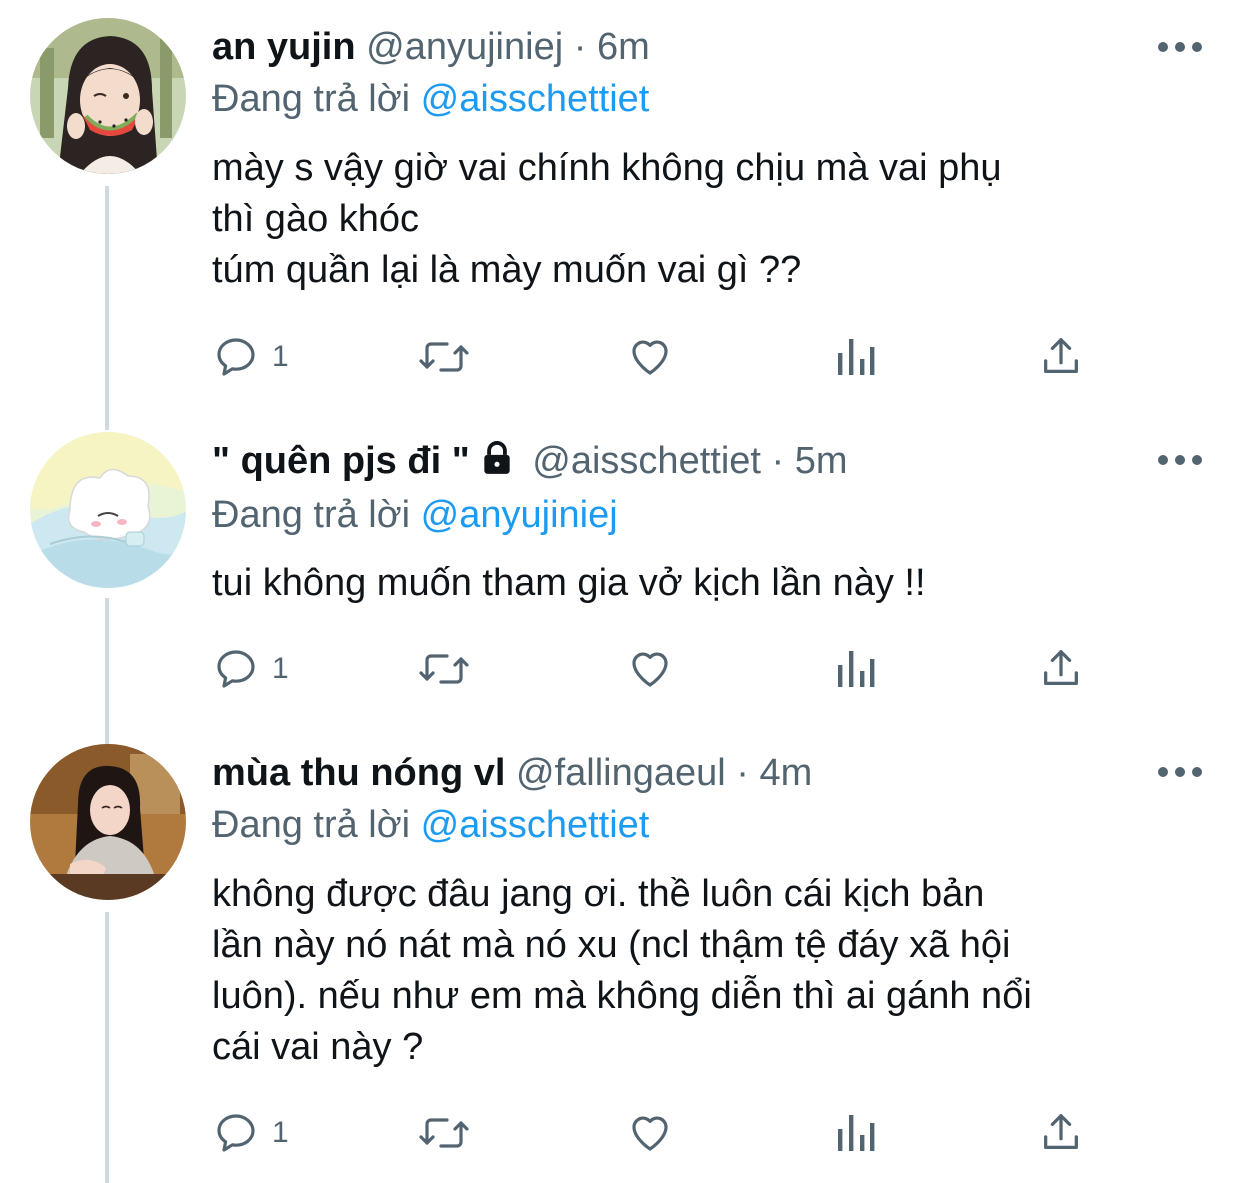 This screenshot has width=1242, height=1183. What do you see at coordinates (821, 461) in the screenshot?
I see `timestamp: 5m` at bounding box center [821, 461].